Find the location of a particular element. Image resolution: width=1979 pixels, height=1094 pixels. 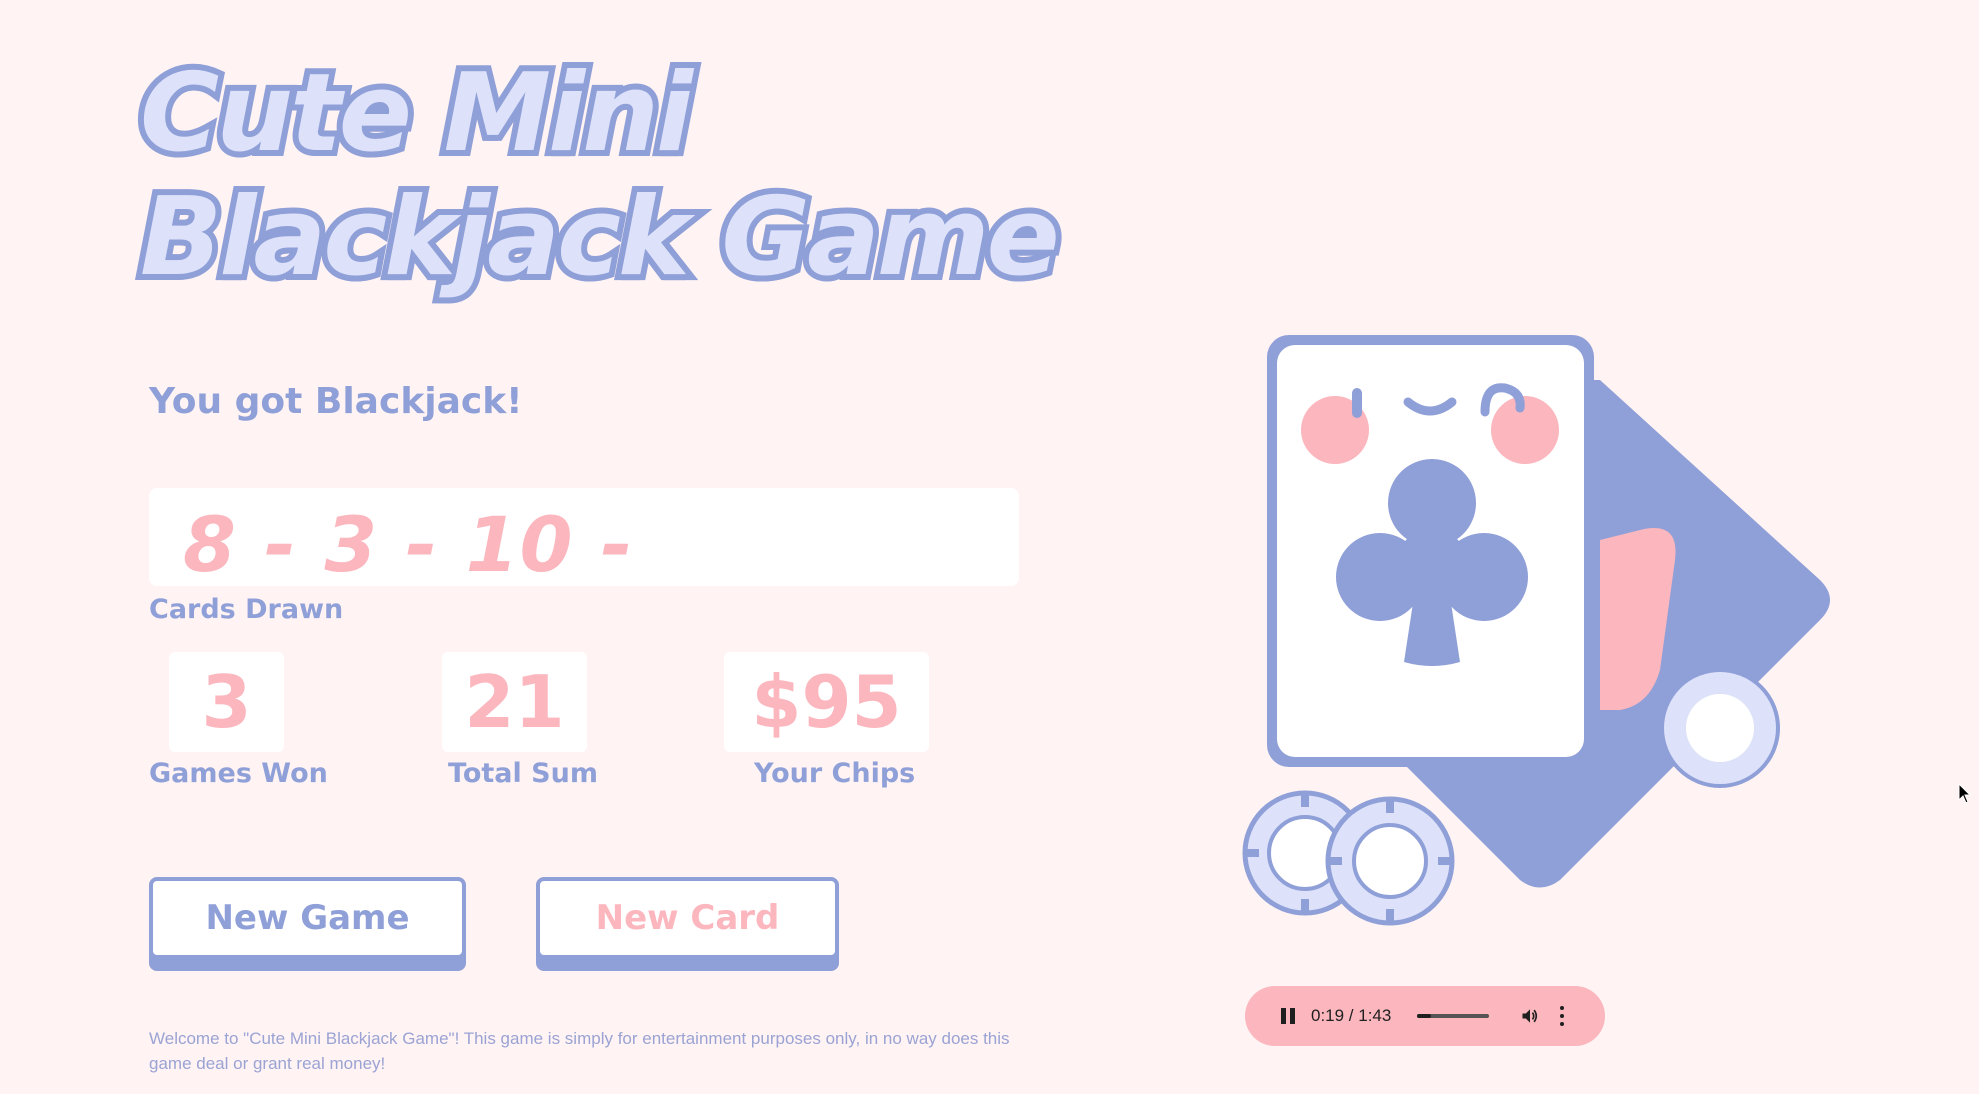

games-won-label: Games Won is located at coordinates (238, 773).